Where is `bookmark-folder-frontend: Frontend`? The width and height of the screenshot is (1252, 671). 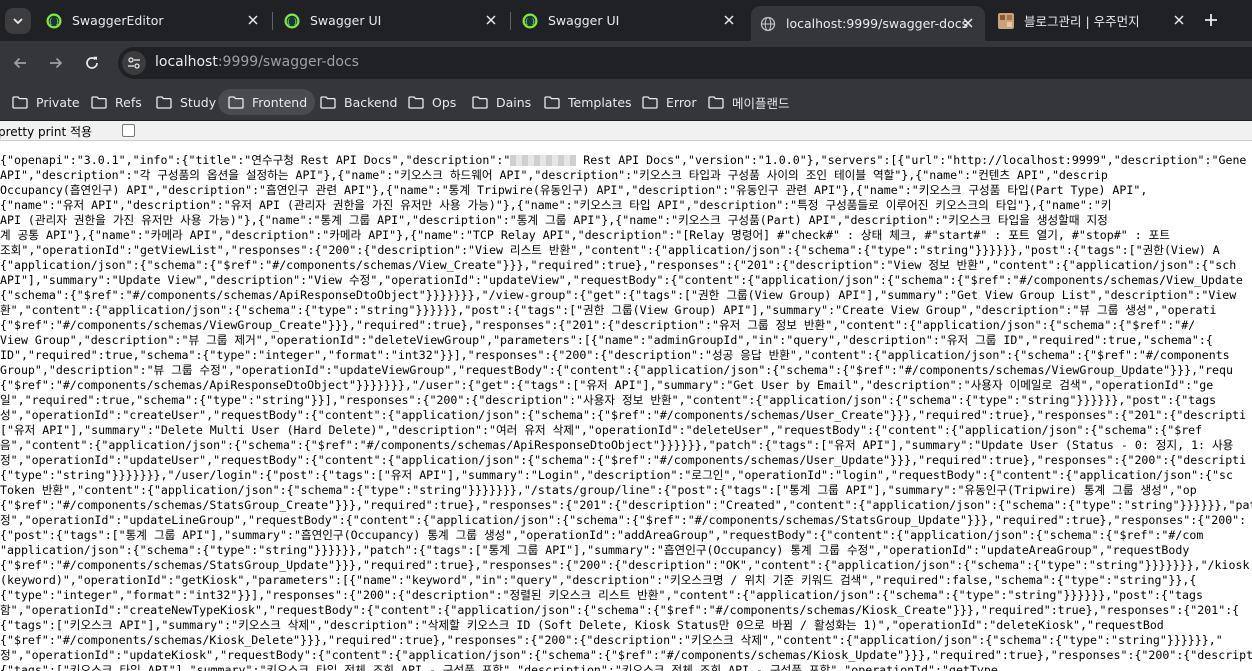 bookmark-folder-frontend: Frontend is located at coordinates (267, 102).